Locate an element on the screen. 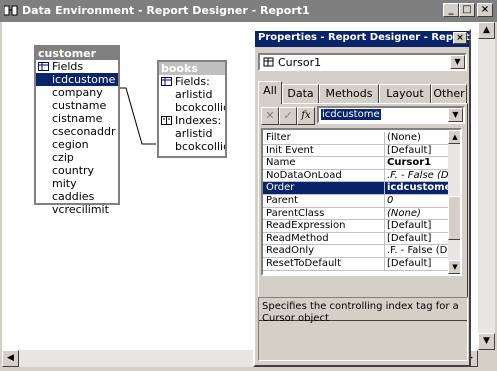 The image size is (497, 371). property-row: ReadMethod [Default] is located at coordinates (355, 239).